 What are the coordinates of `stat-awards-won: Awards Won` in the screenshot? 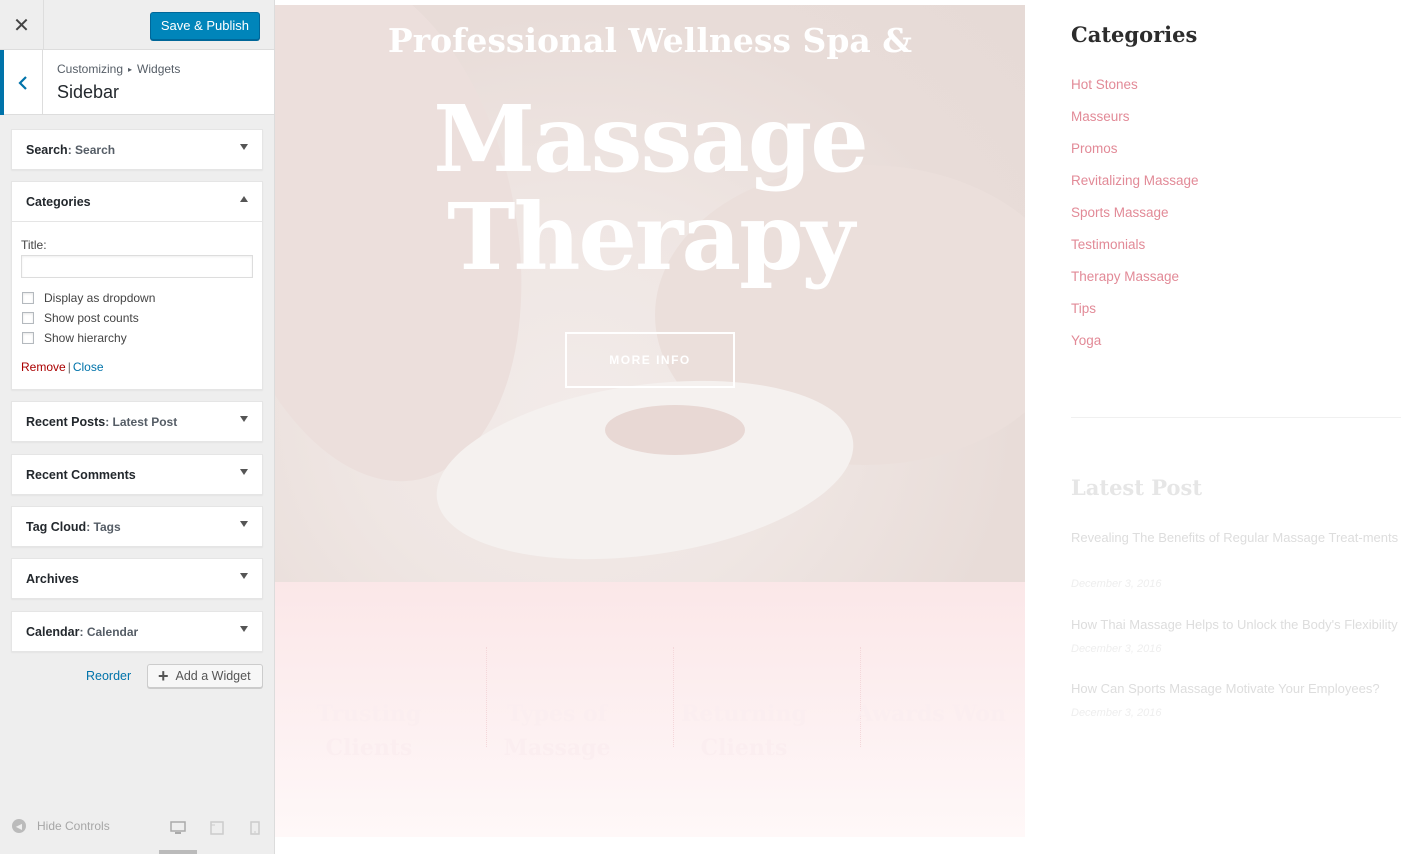 It's located at (931, 714).